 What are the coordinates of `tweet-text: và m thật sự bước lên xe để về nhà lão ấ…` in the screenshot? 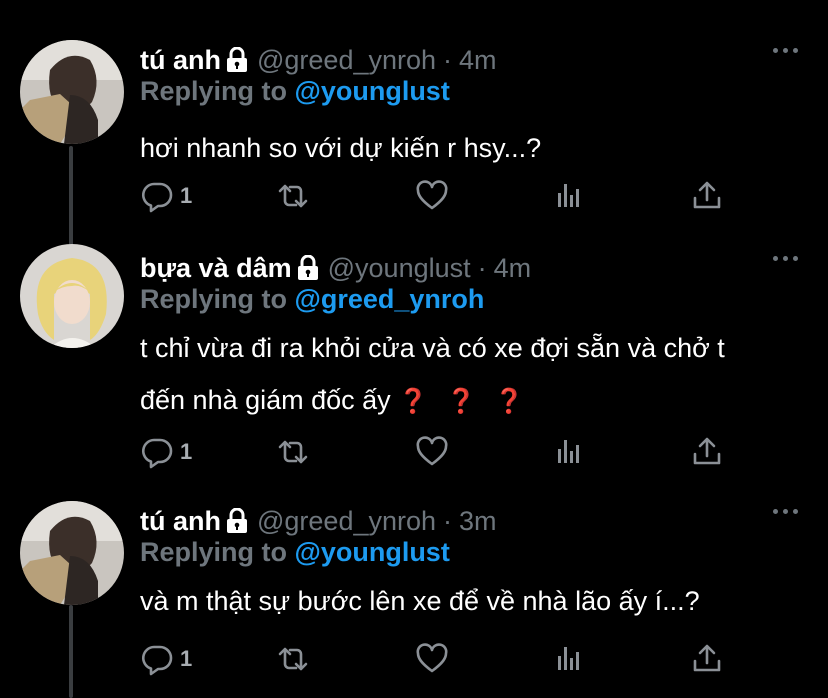 It's located at (470, 601).